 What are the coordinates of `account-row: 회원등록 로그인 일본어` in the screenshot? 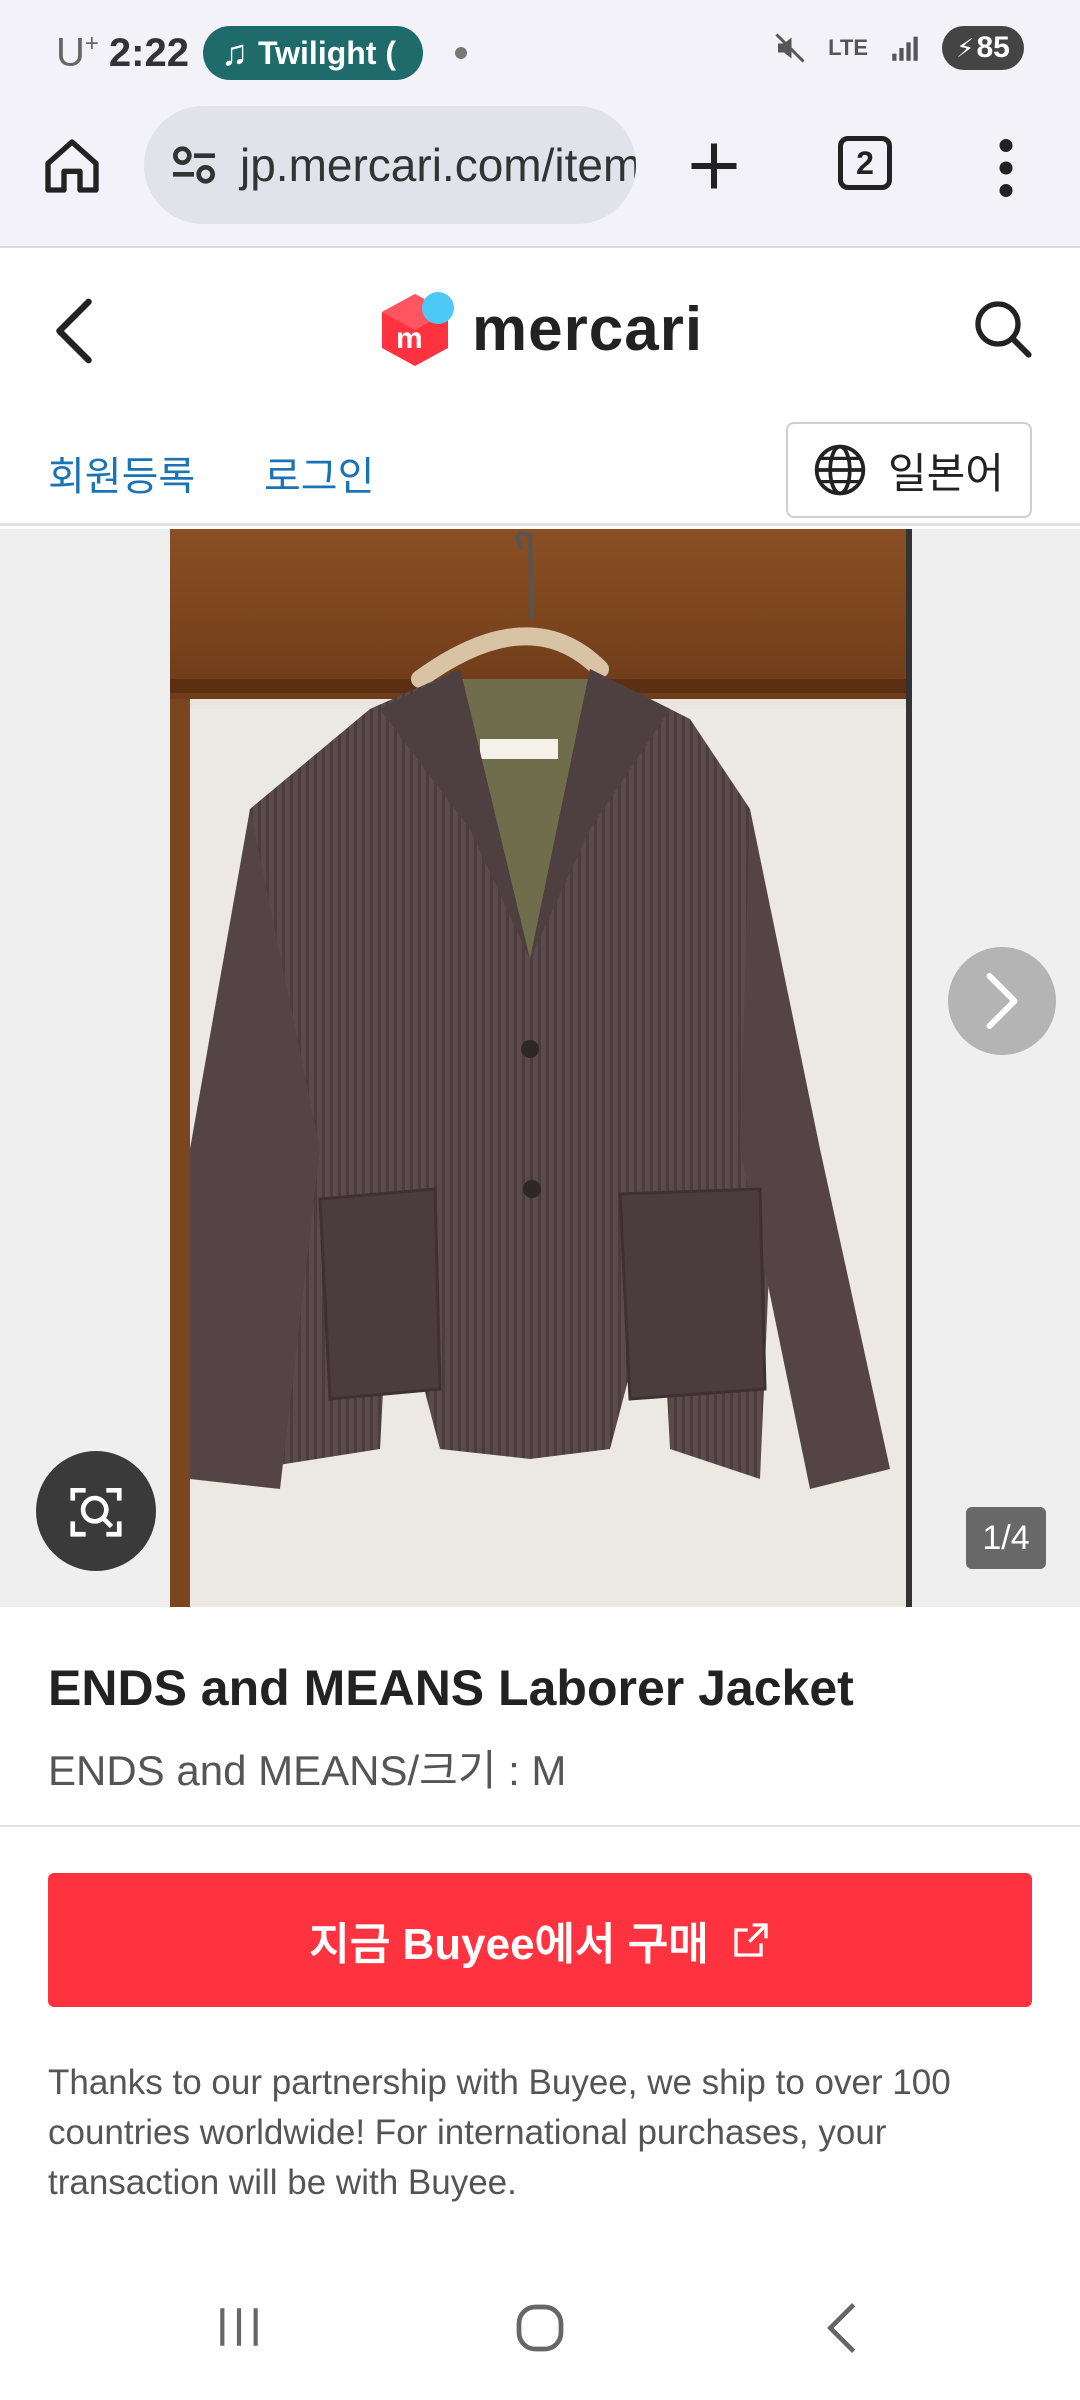 It's located at (540, 468).